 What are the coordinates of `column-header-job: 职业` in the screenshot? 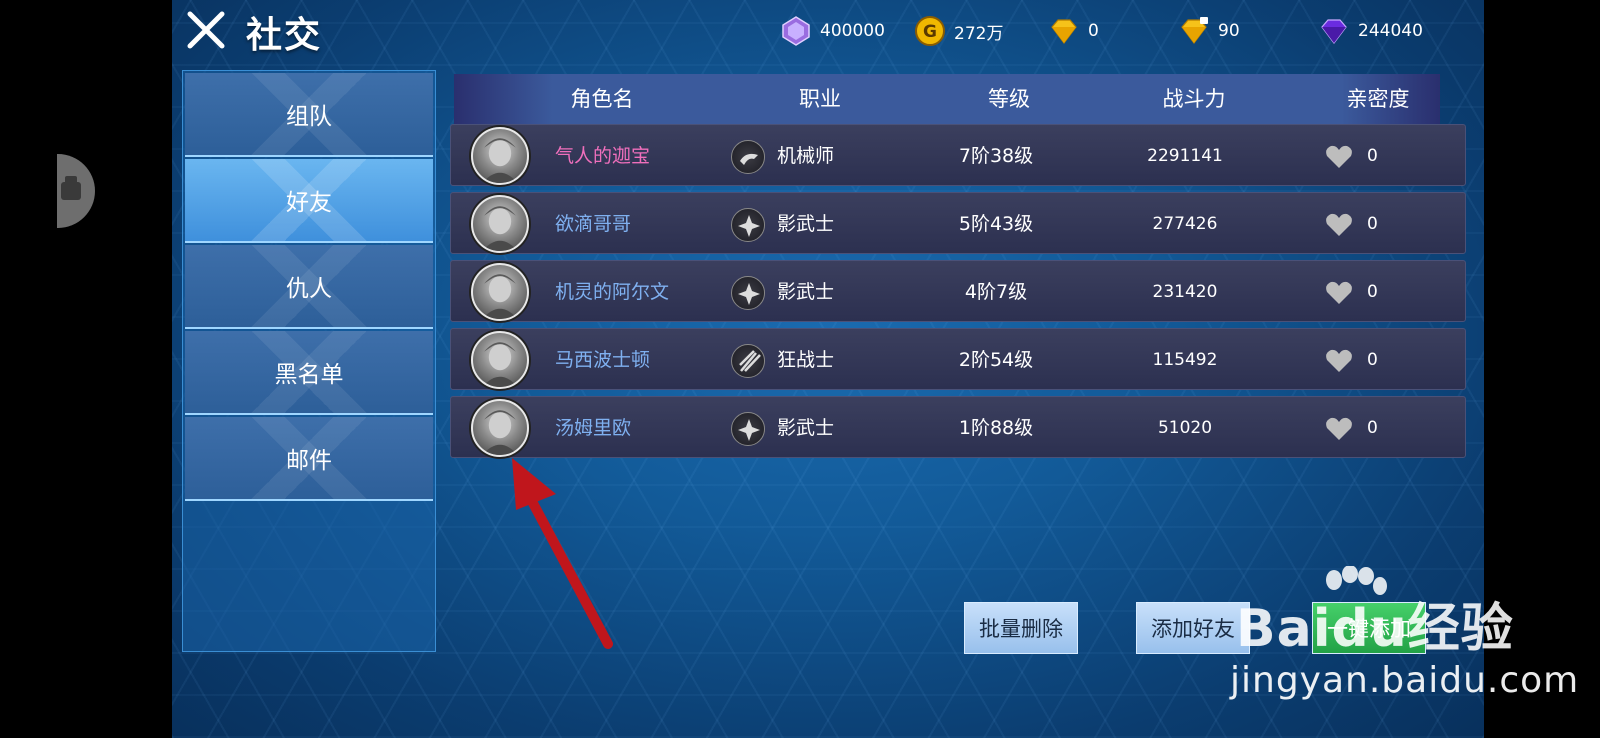 It's located at (820, 99).